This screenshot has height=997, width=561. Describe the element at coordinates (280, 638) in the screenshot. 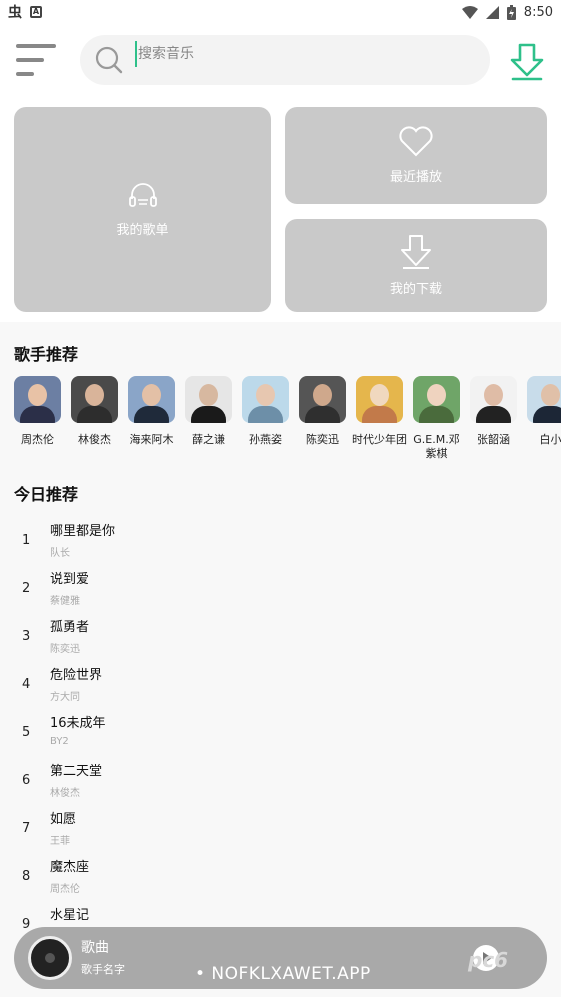

I see `song-row: 3 孤勇者陈奕迅` at that location.